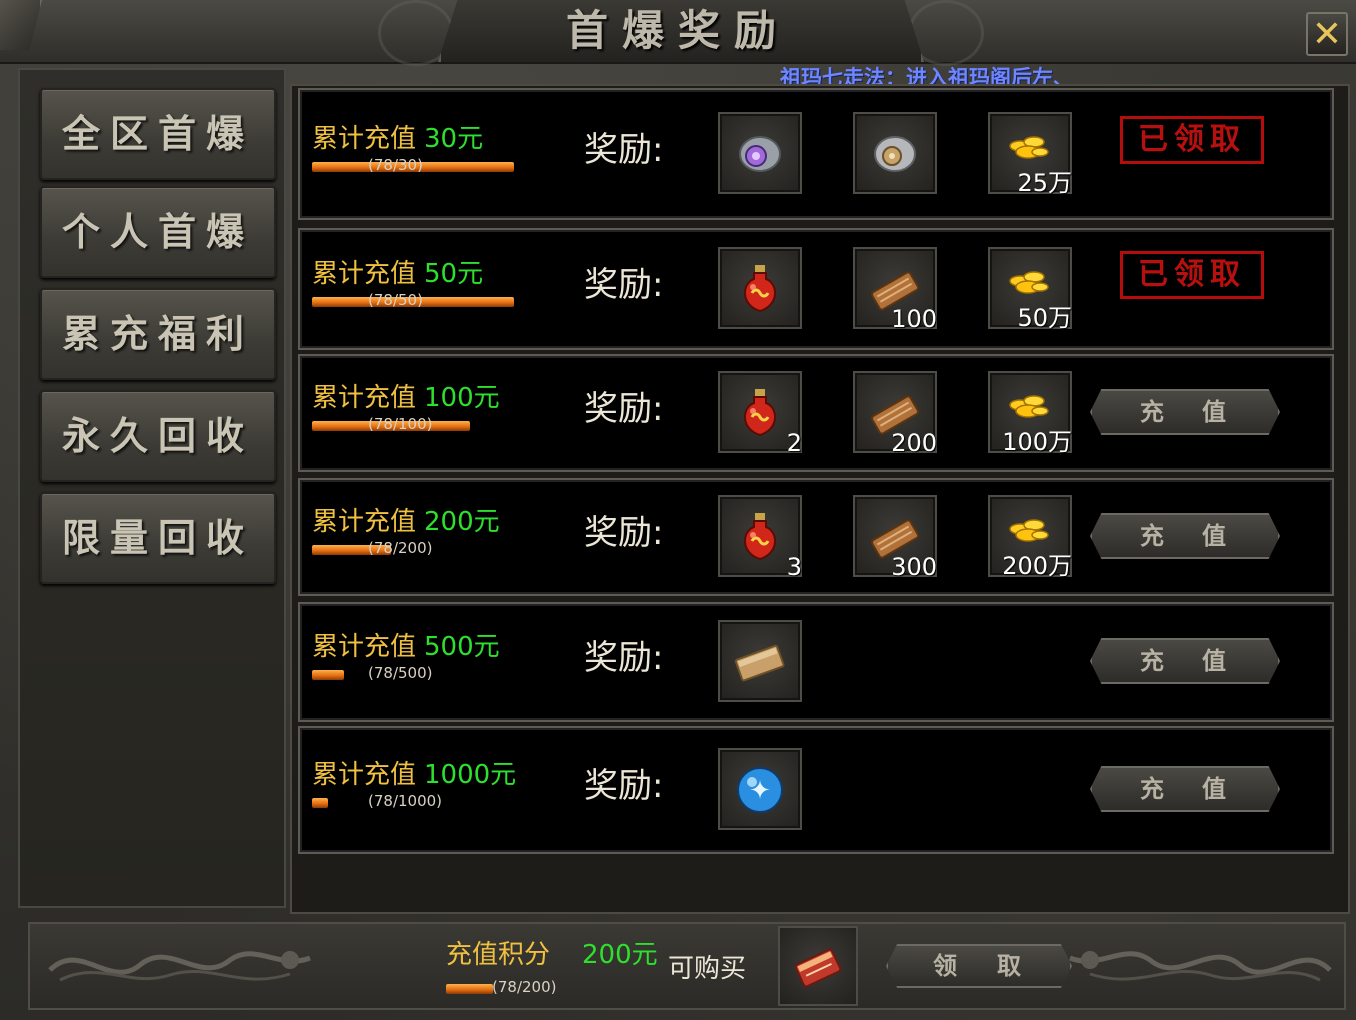 The height and width of the screenshot is (1020, 1356). What do you see at coordinates (158, 334) in the screenshot?
I see `sidebar-item-3: 累充福利` at bounding box center [158, 334].